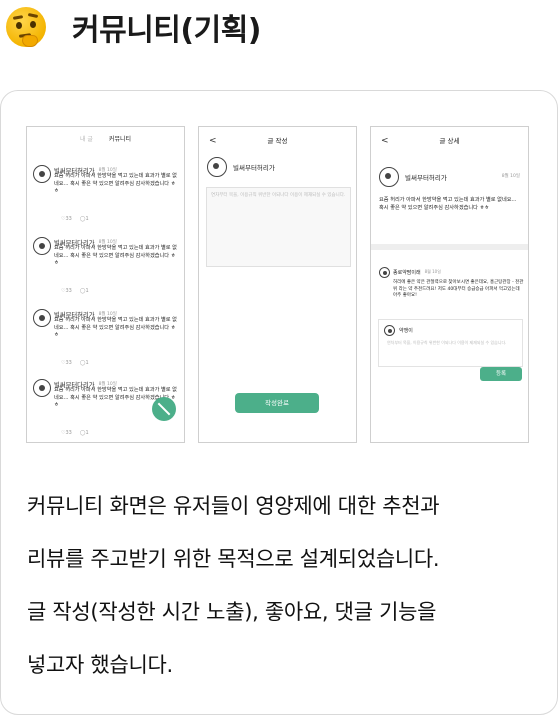  What do you see at coordinates (164, 409) in the screenshot?
I see `write-post-button` at bounding box center [164, 409].